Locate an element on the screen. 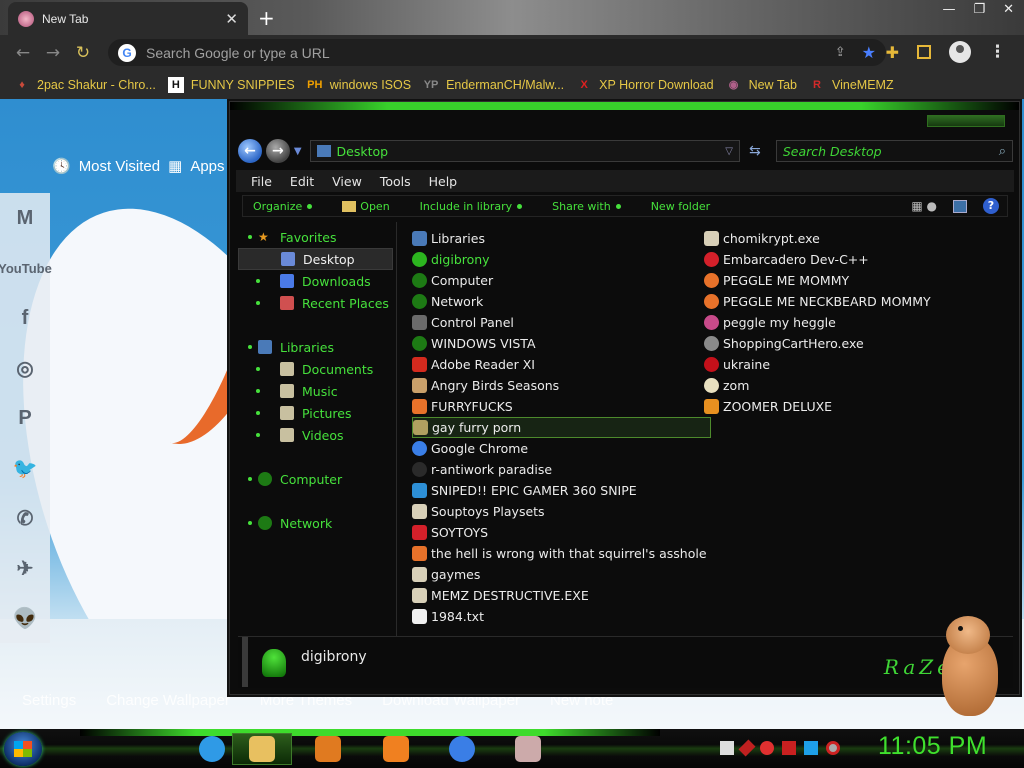 This screenshot has height=768, width=1024. search-icon: ⌕ is located at coordinates (1002, 151).